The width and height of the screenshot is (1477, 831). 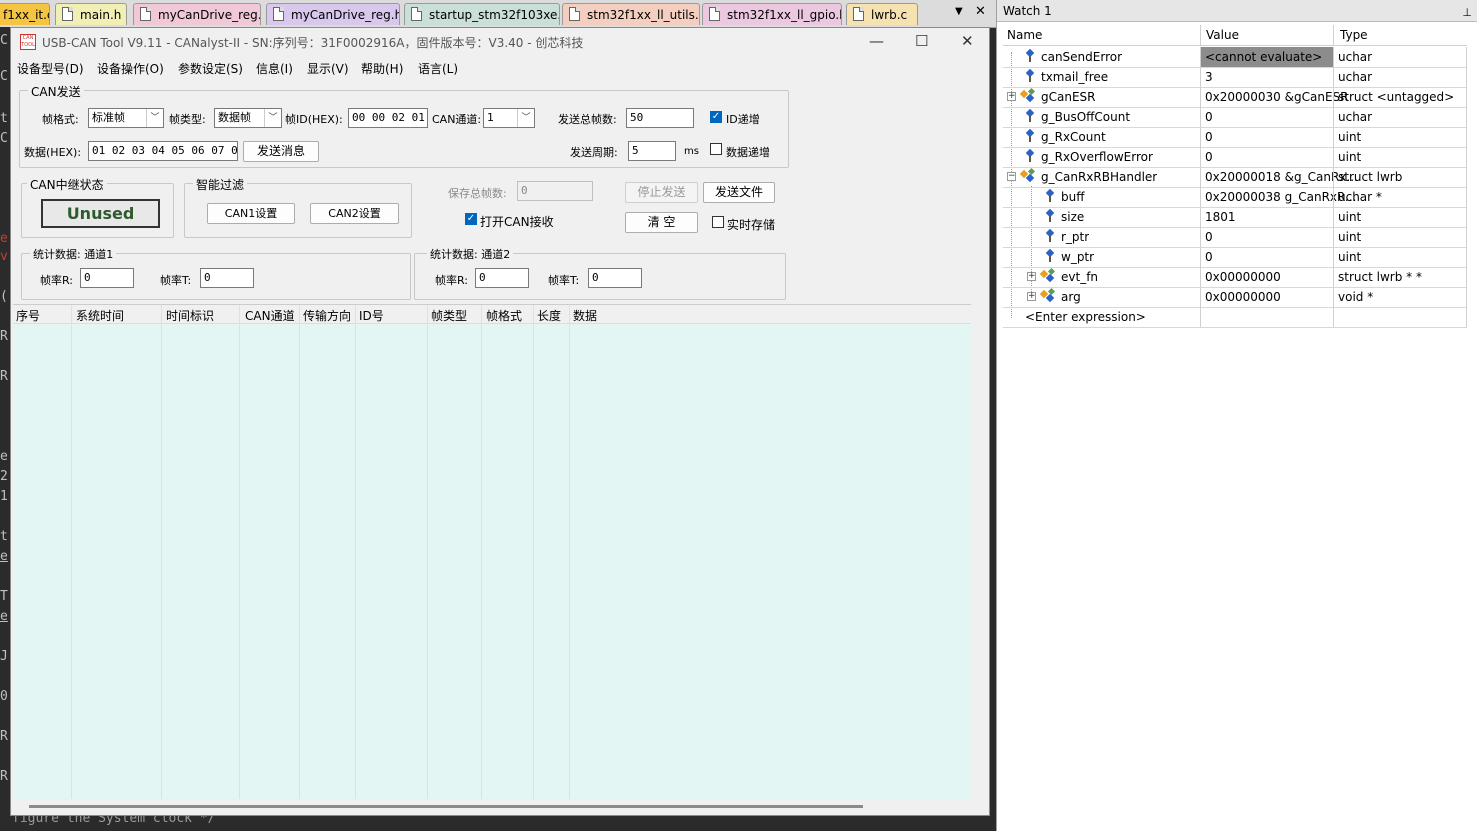 I want to click on tab-close-icon: ✕, so click(x=980, y=11).